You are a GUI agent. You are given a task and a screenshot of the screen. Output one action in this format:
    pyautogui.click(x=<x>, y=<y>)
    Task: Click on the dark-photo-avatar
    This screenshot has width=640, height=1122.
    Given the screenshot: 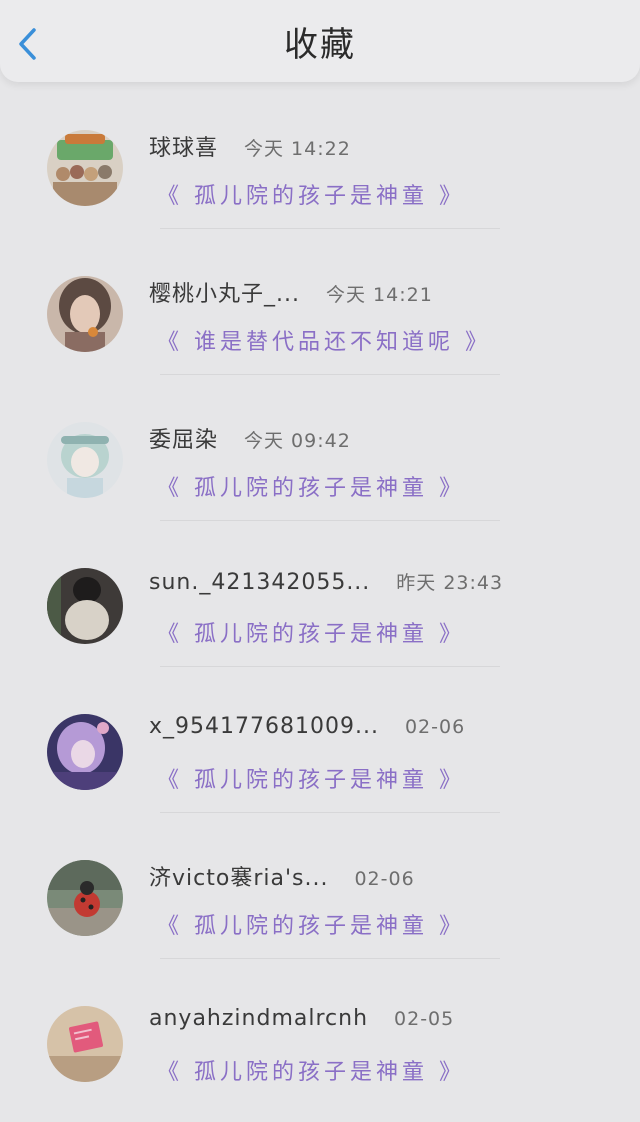 What is the action you would take?
    pyautogui.click(x=85, y=606)
    